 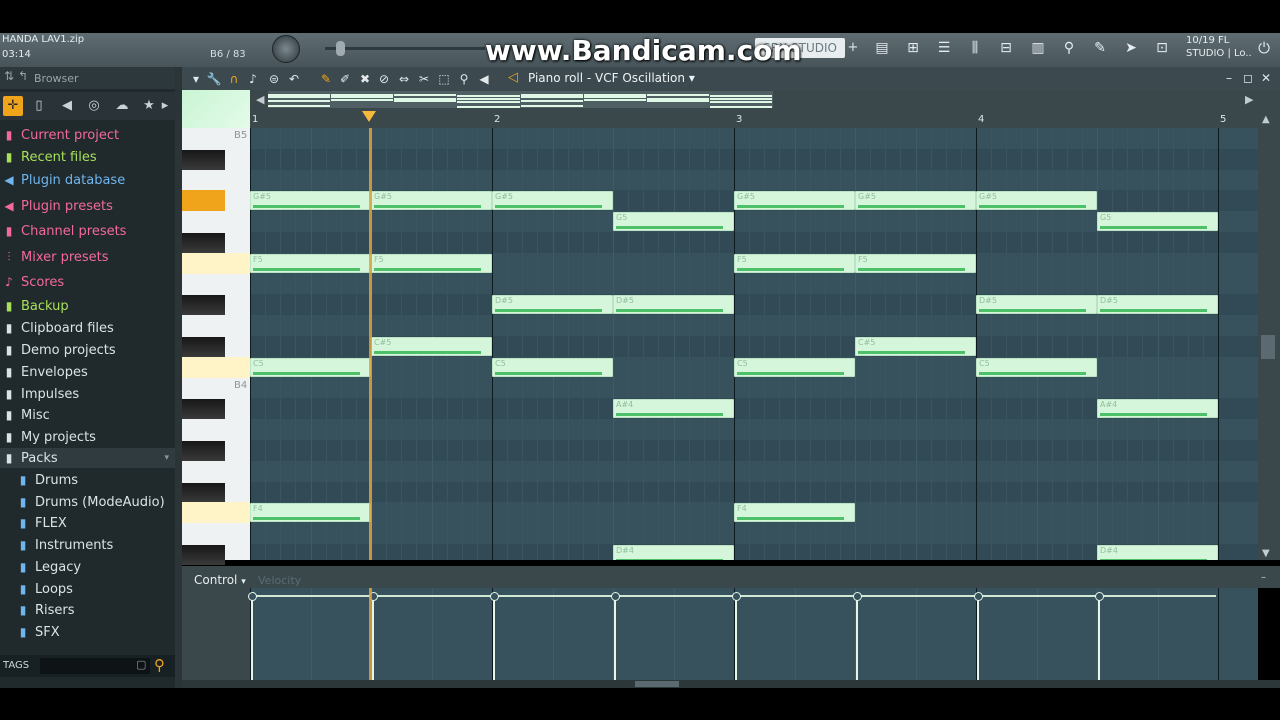 What do you see at coordinates (657, 684) in the screenshot?
I see `horizontal-scroll-thumb` at bounding box center [657, 684].